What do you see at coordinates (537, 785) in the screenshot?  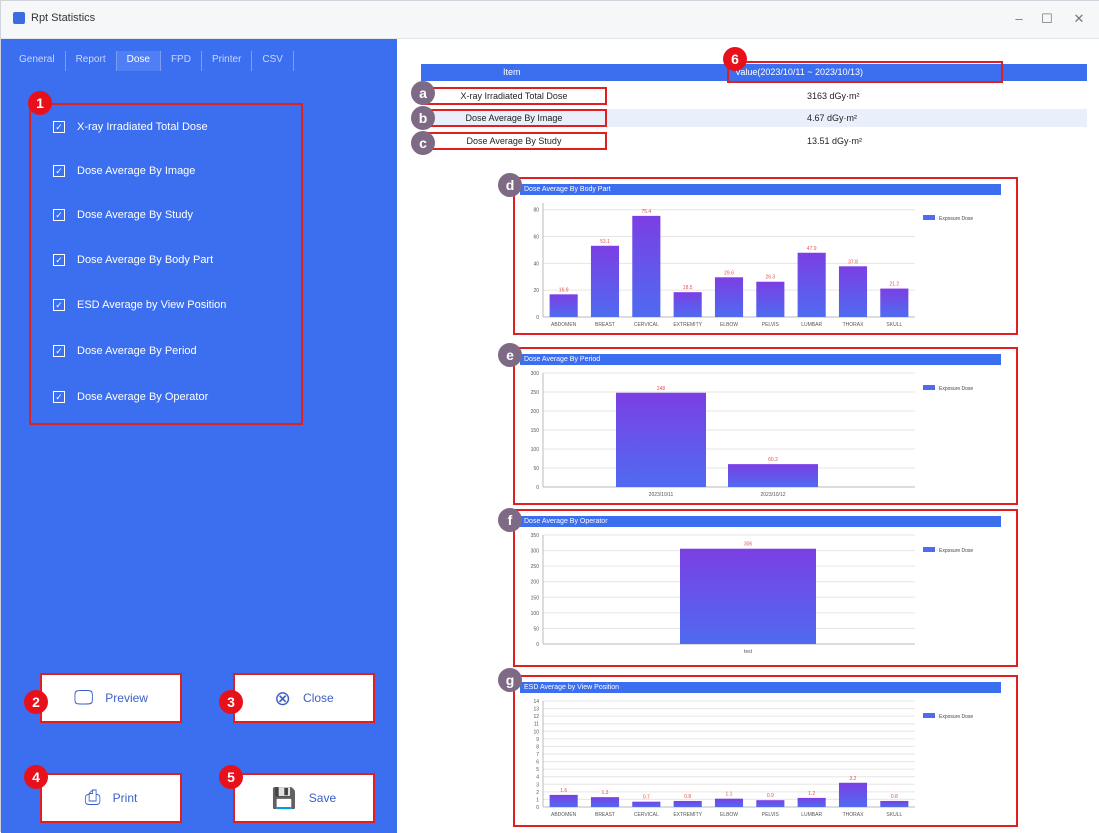 I see `y-tick-label: 3` at bounding box center [537, 785].